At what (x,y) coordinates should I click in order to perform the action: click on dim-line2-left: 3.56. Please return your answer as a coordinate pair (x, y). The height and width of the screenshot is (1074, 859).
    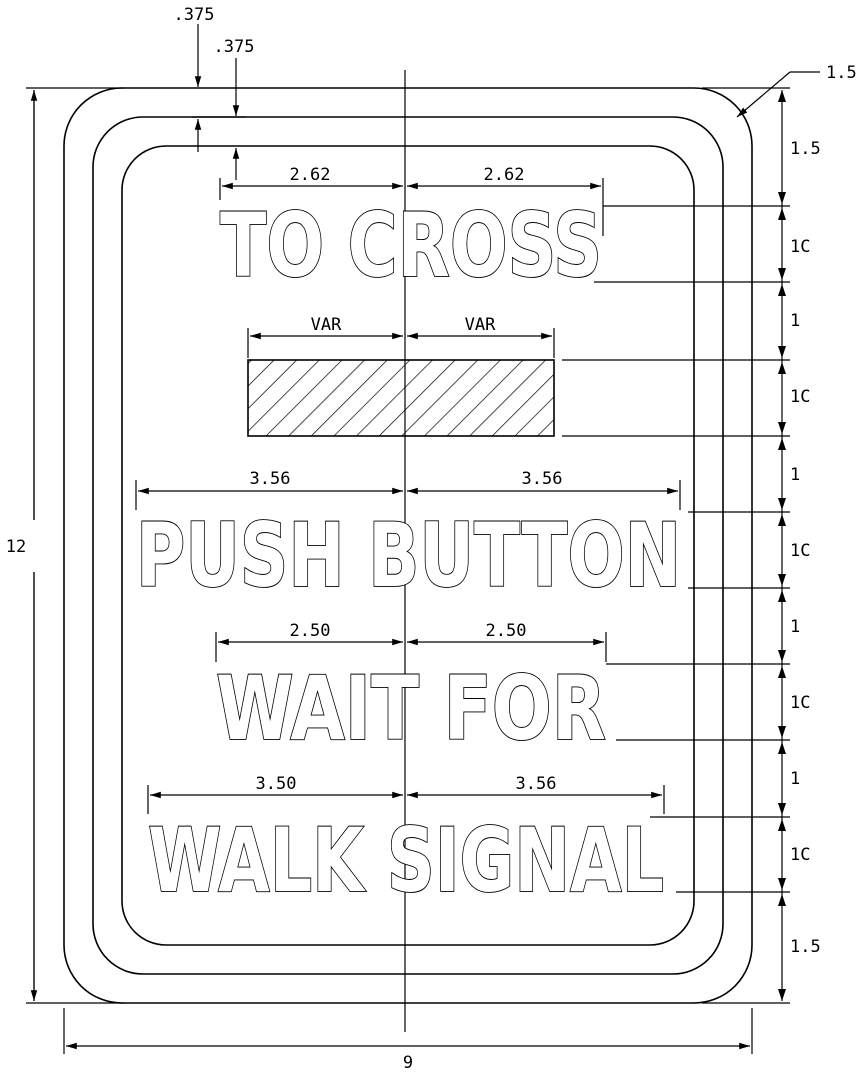
    Looking at the image, I should click on (270, 479).